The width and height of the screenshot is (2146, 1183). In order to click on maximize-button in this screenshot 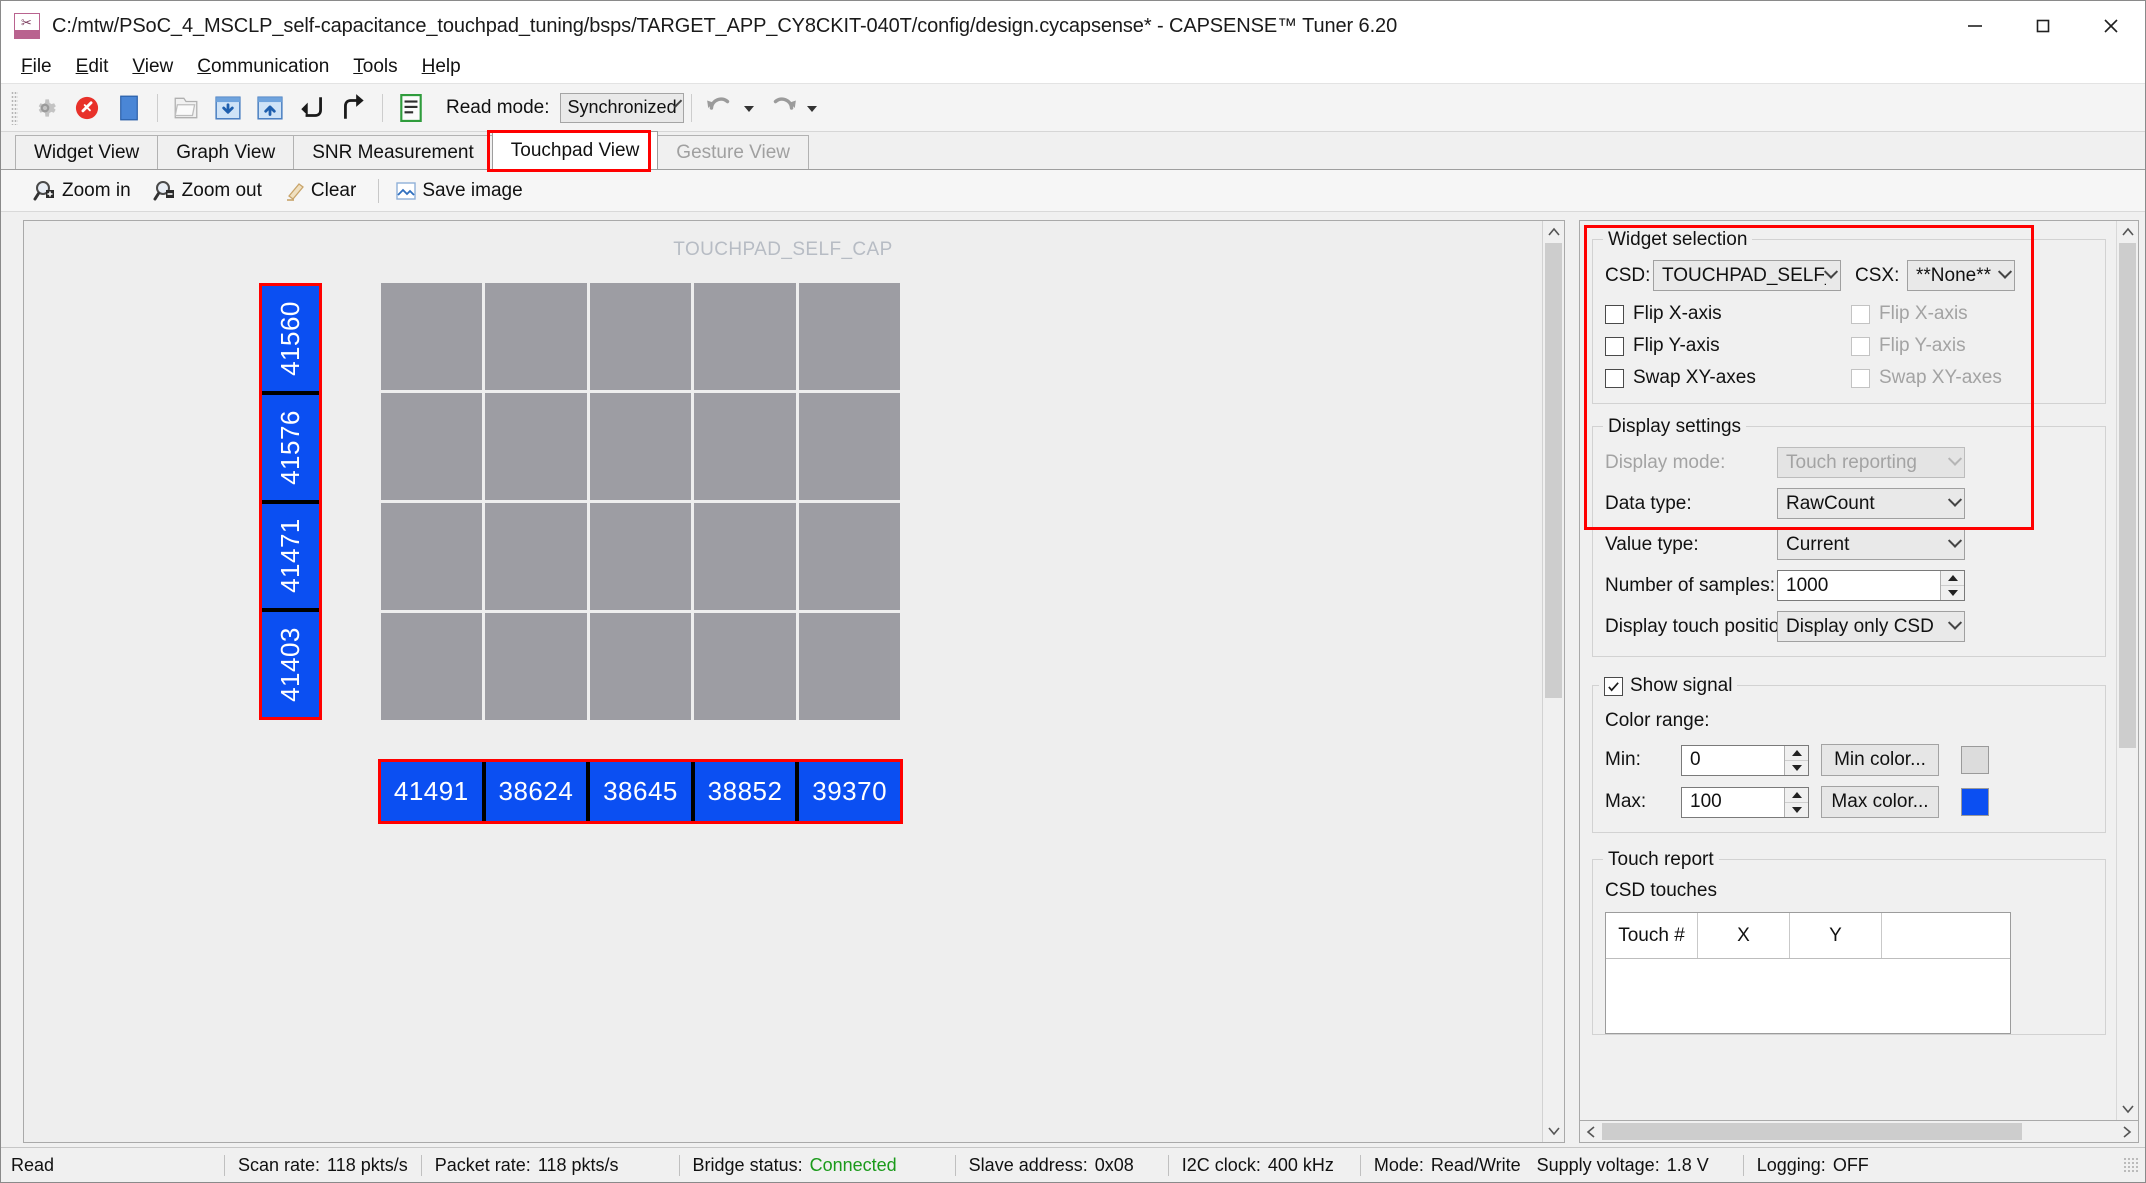, I will do `click(2043, 26)`.